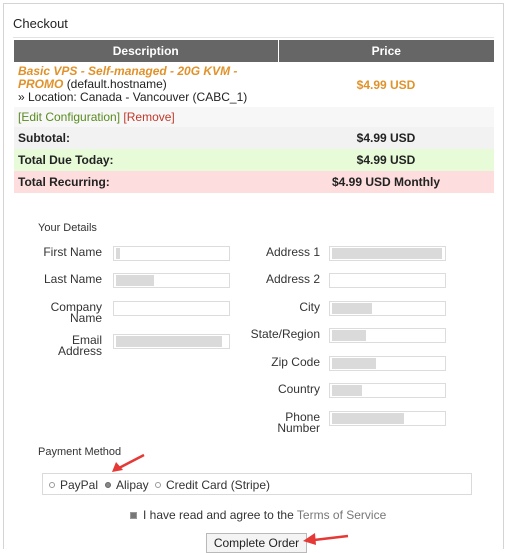 This screenshot has height=553, width=507. What do you see at coordinates (116, 84) in the screenshot?
I see `product-hostname: (default.hostname)` at bounding box center [116, 84].